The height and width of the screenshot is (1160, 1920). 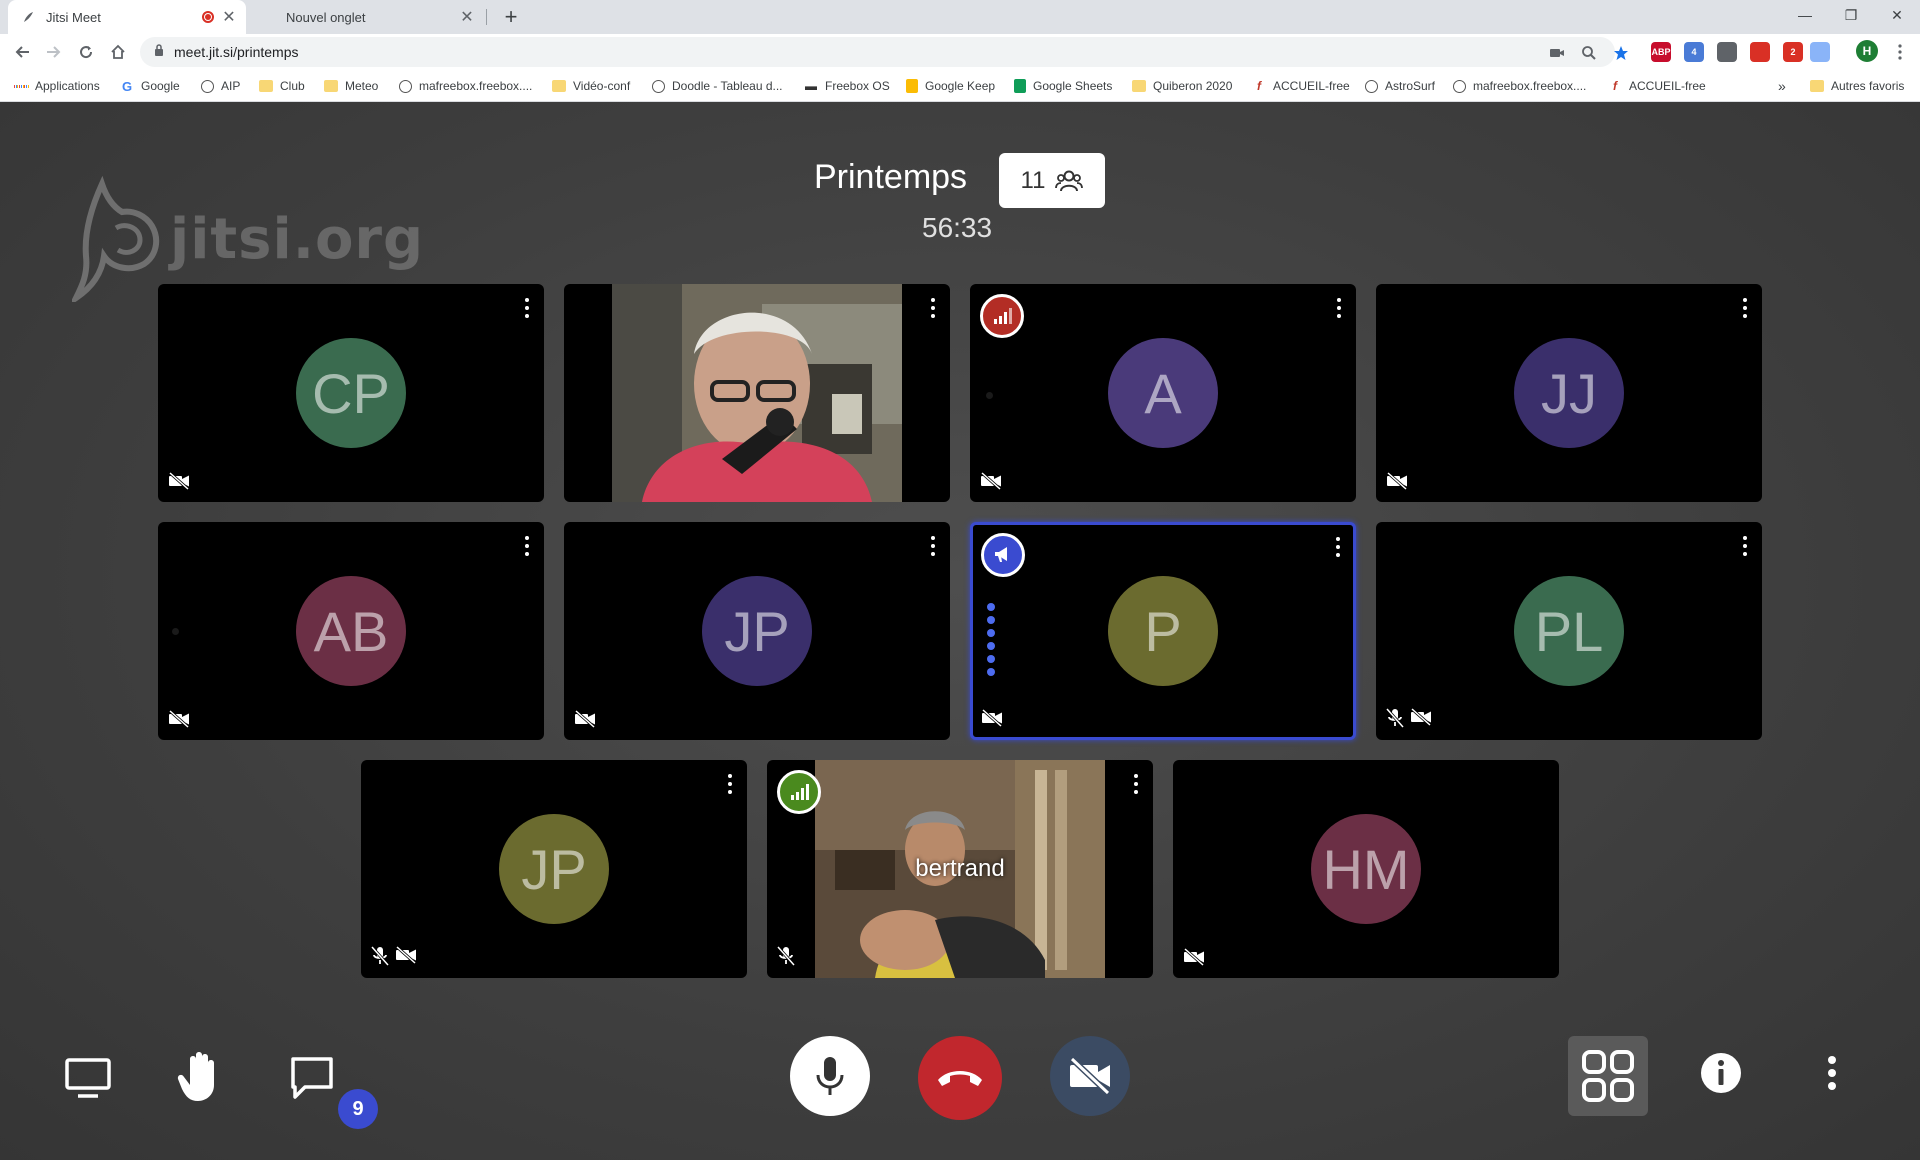 What do you see at coordinates (1557, 53) in the screenshot?
I see `camera-in-use-icon` at bounding box center [1557, 53].